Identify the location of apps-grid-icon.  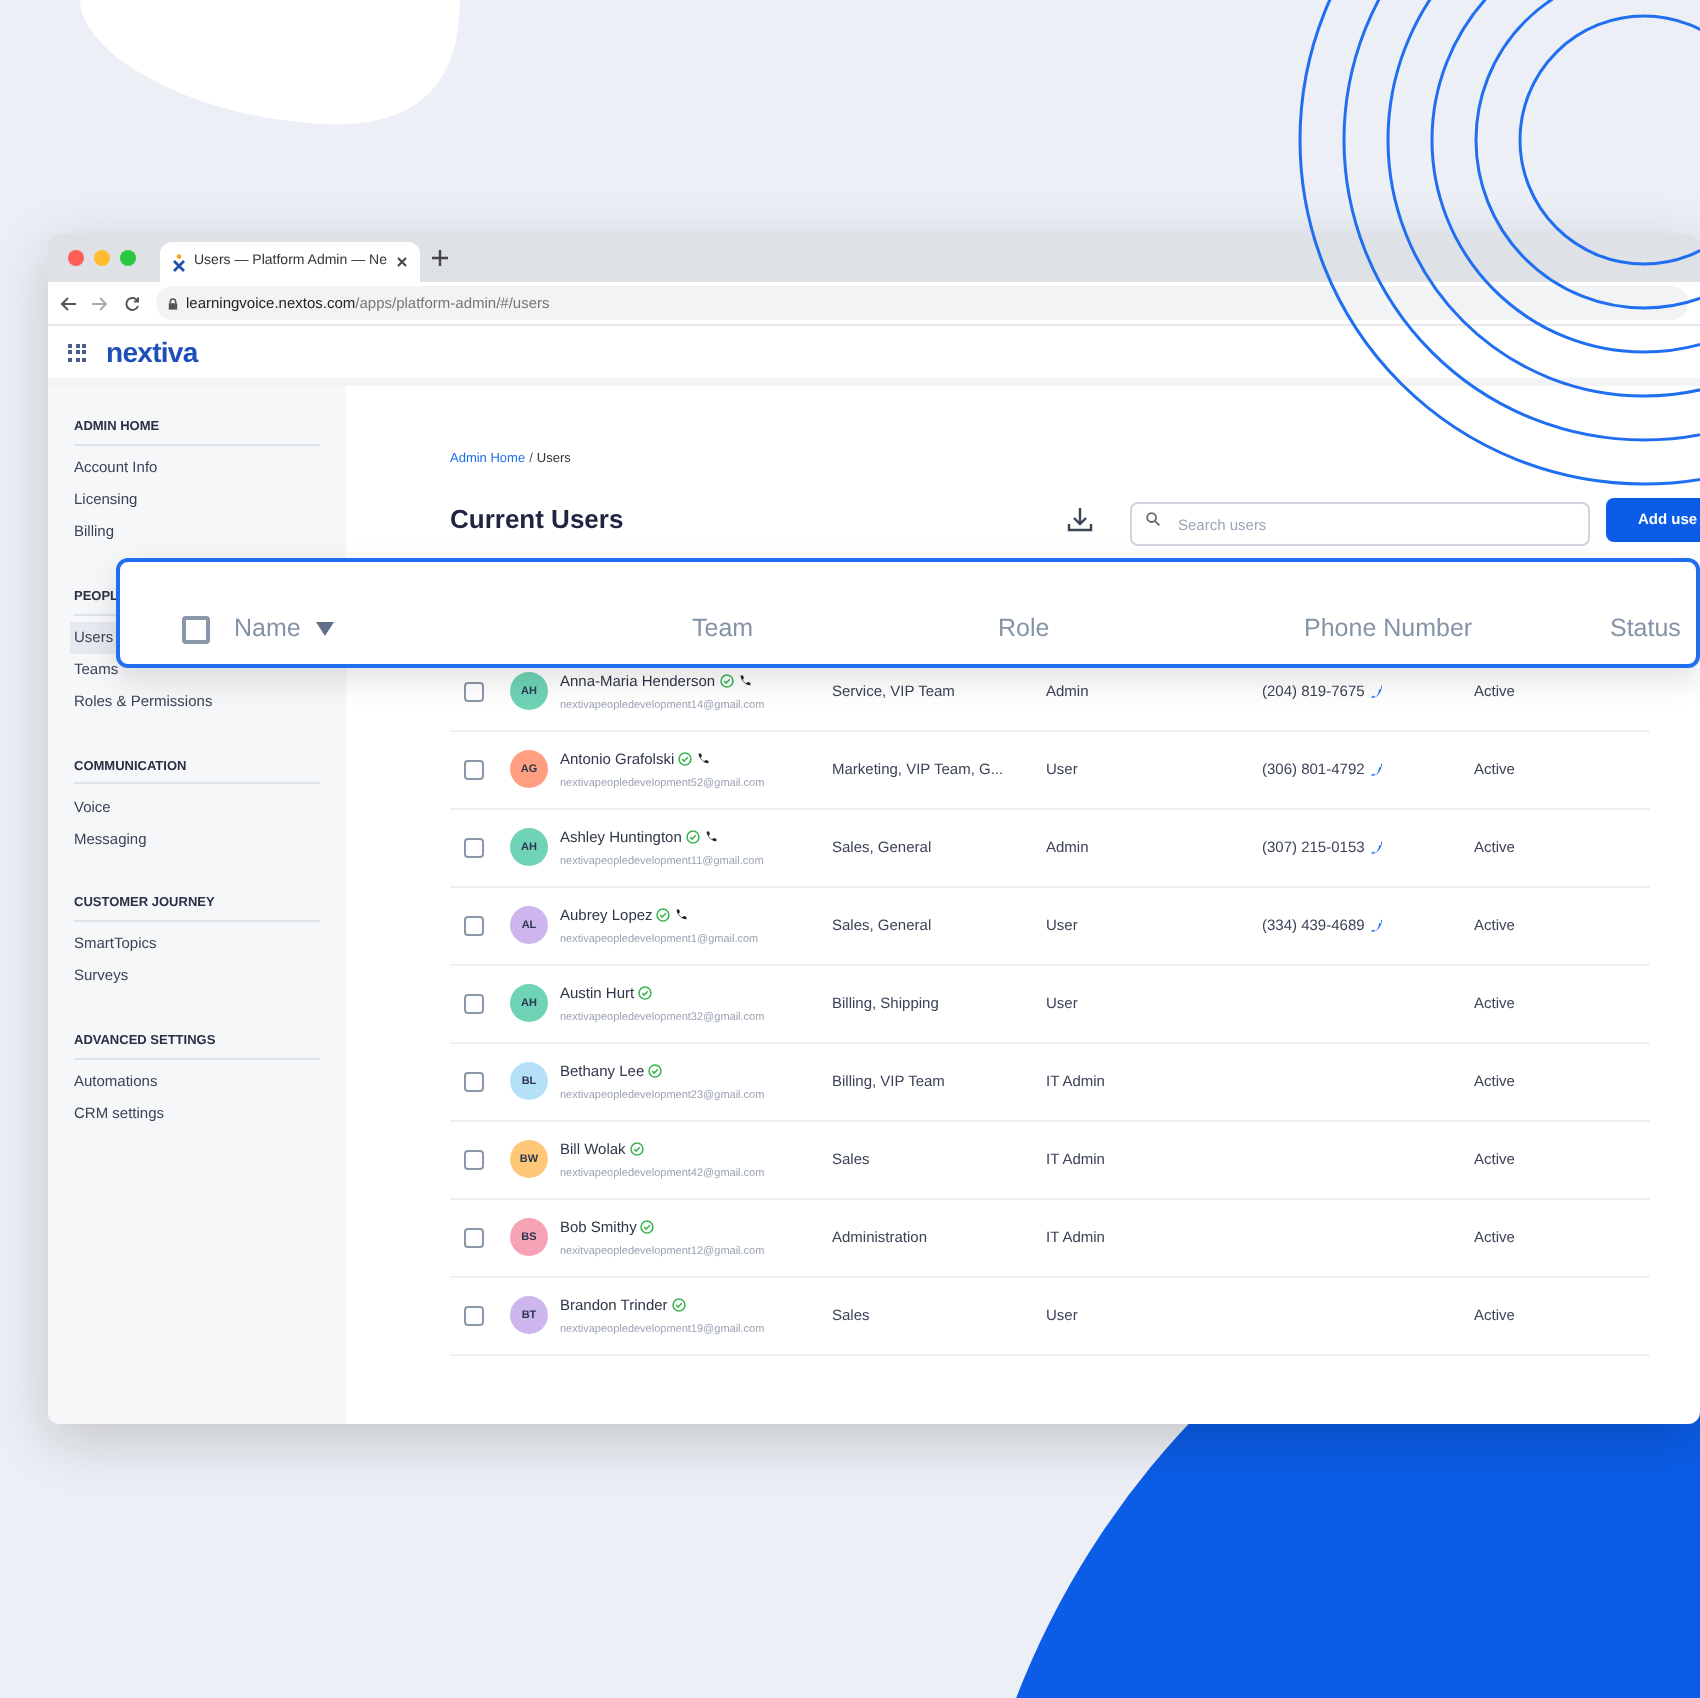
(77, 352).